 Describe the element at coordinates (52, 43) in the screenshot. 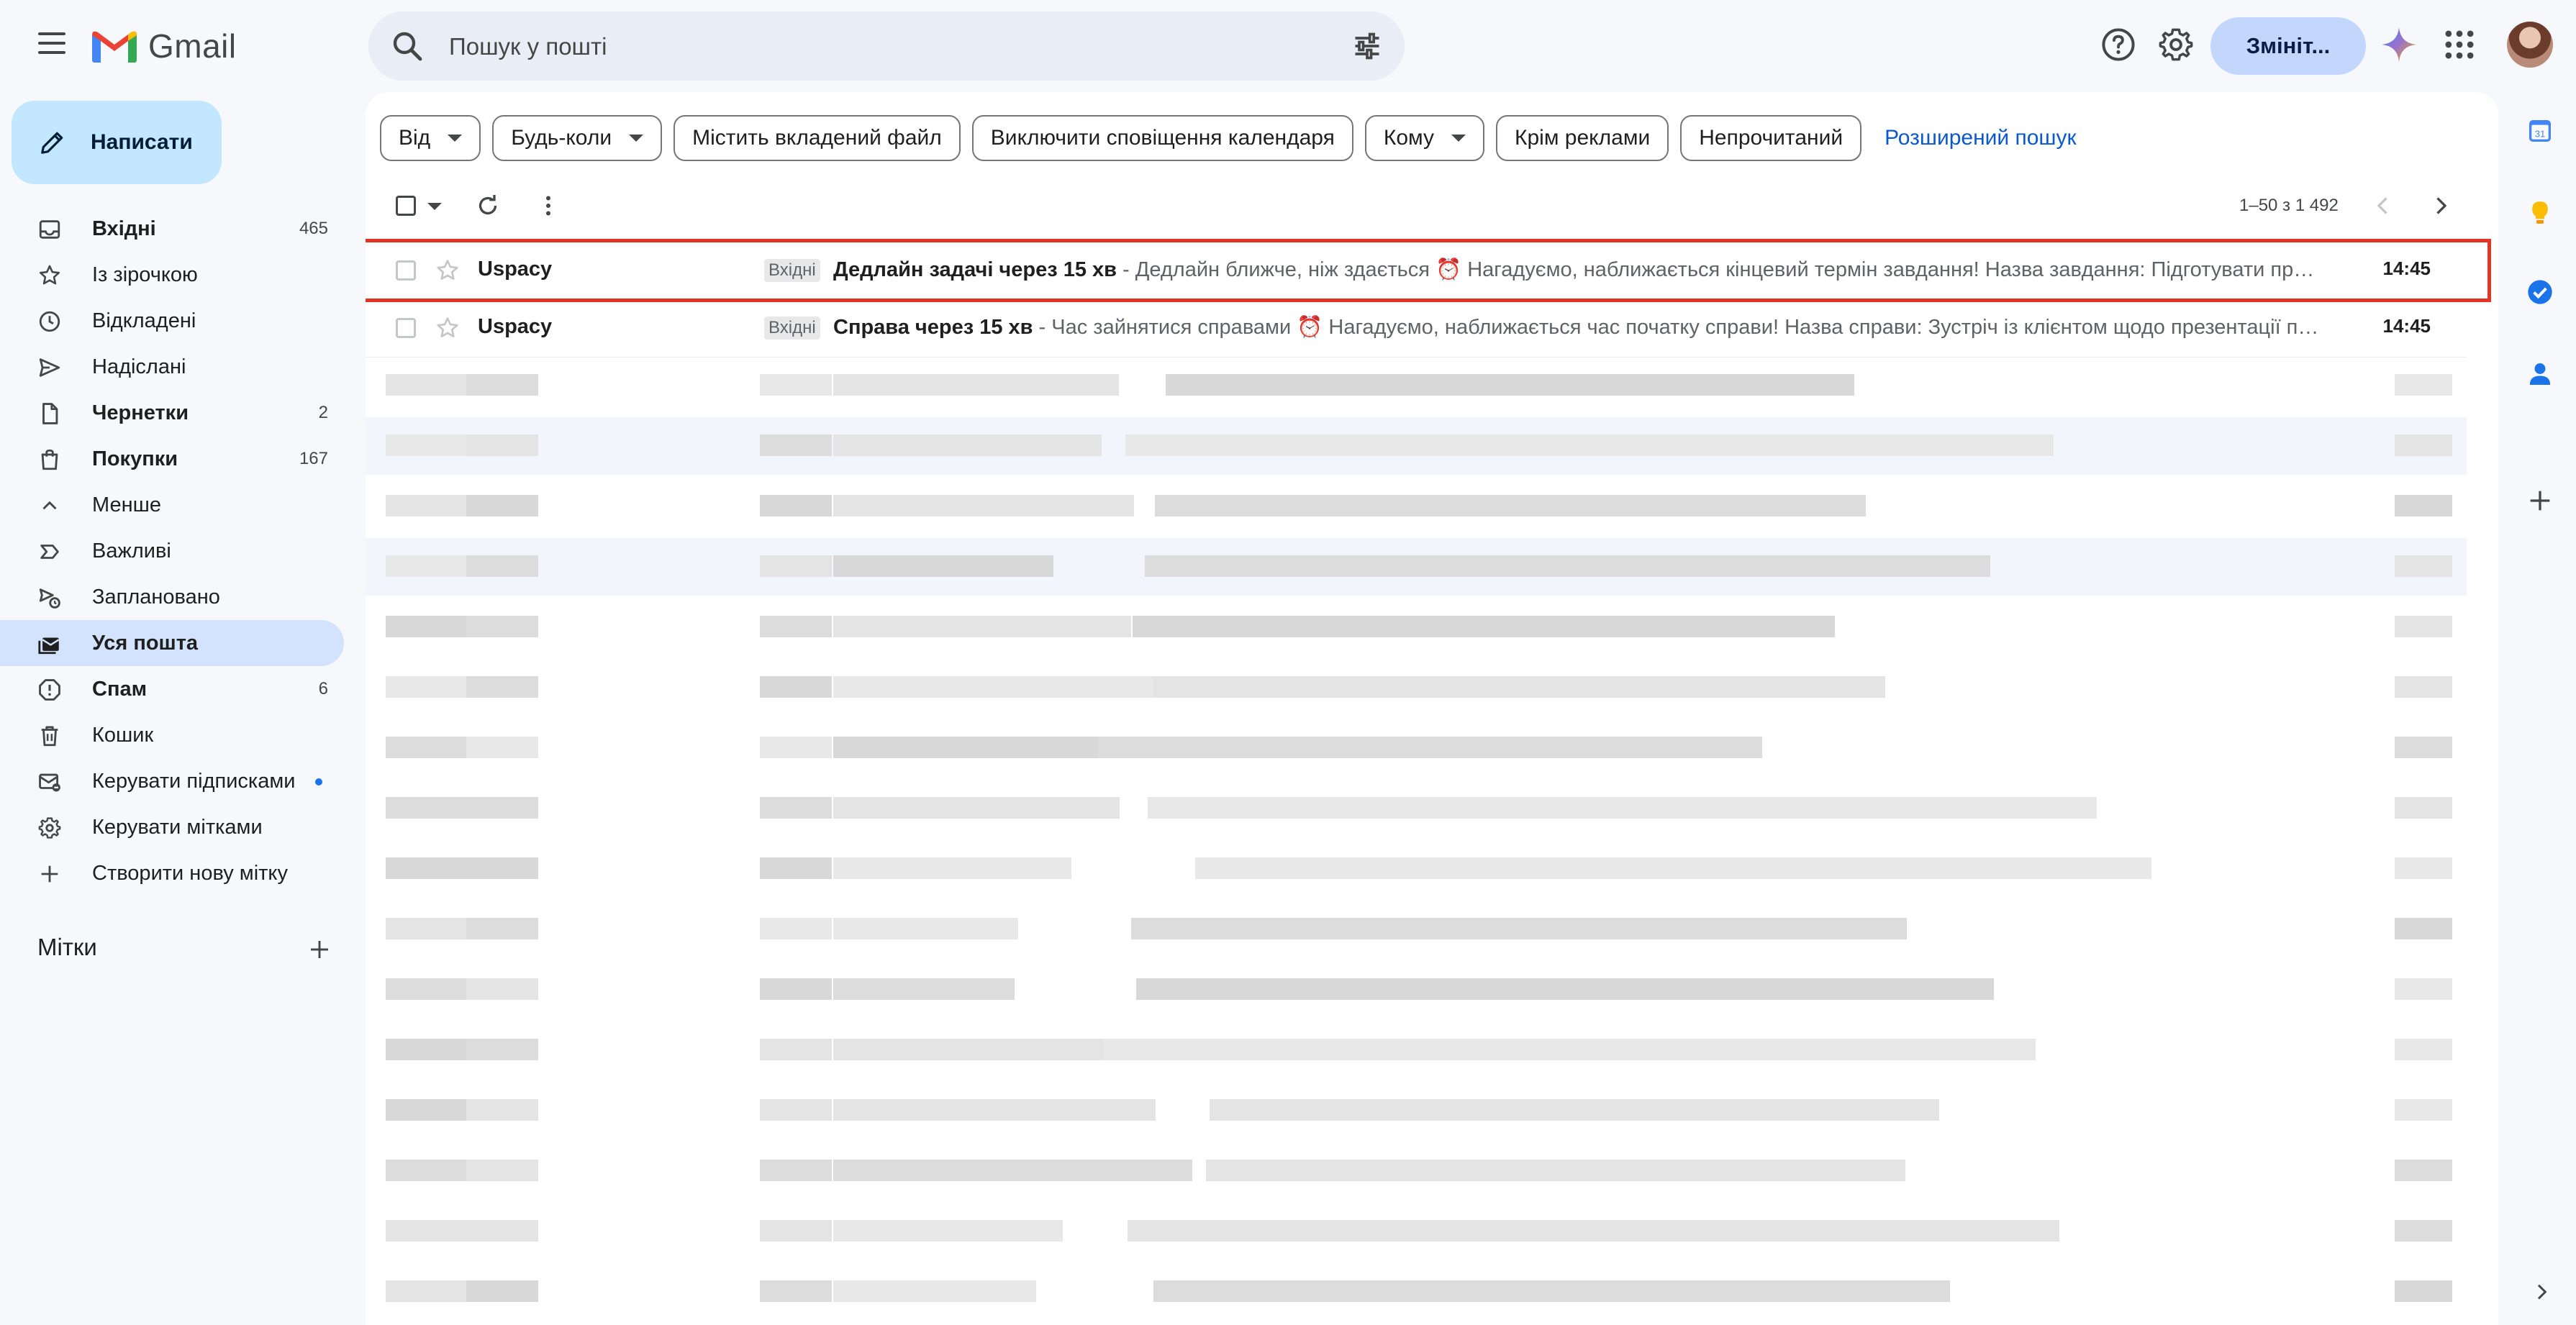

I see `main-menu-button` at that location.